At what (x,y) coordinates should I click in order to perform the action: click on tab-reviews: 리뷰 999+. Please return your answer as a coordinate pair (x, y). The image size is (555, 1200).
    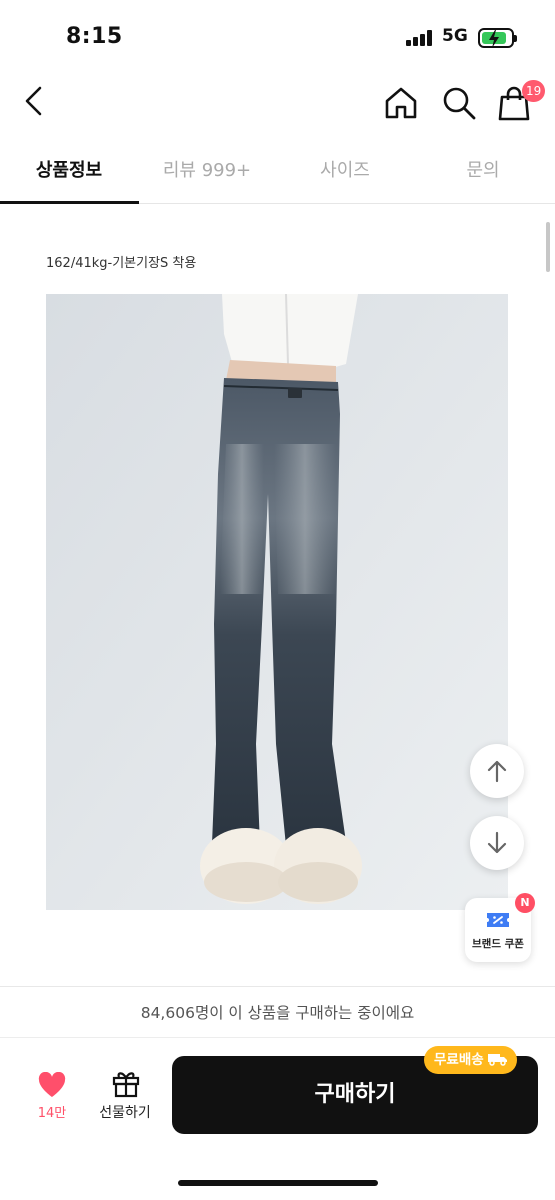
    Looking at the image, I should click on (207, 171).